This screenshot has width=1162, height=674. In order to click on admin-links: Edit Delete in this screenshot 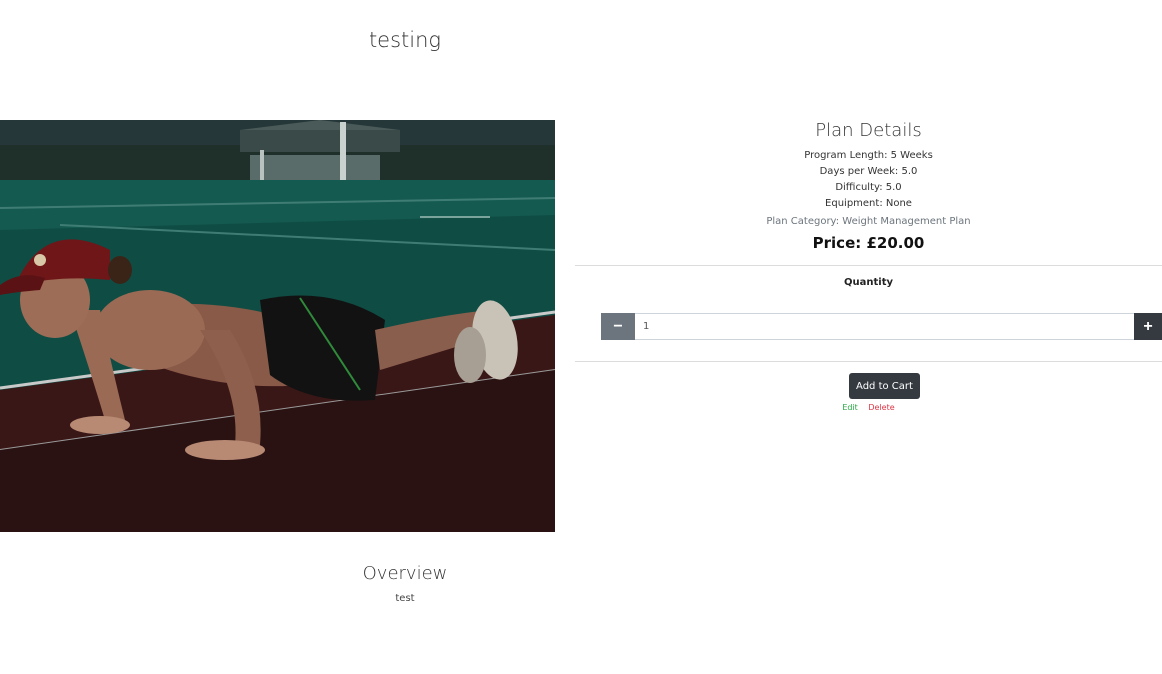, I will do `click(868, 407)`.